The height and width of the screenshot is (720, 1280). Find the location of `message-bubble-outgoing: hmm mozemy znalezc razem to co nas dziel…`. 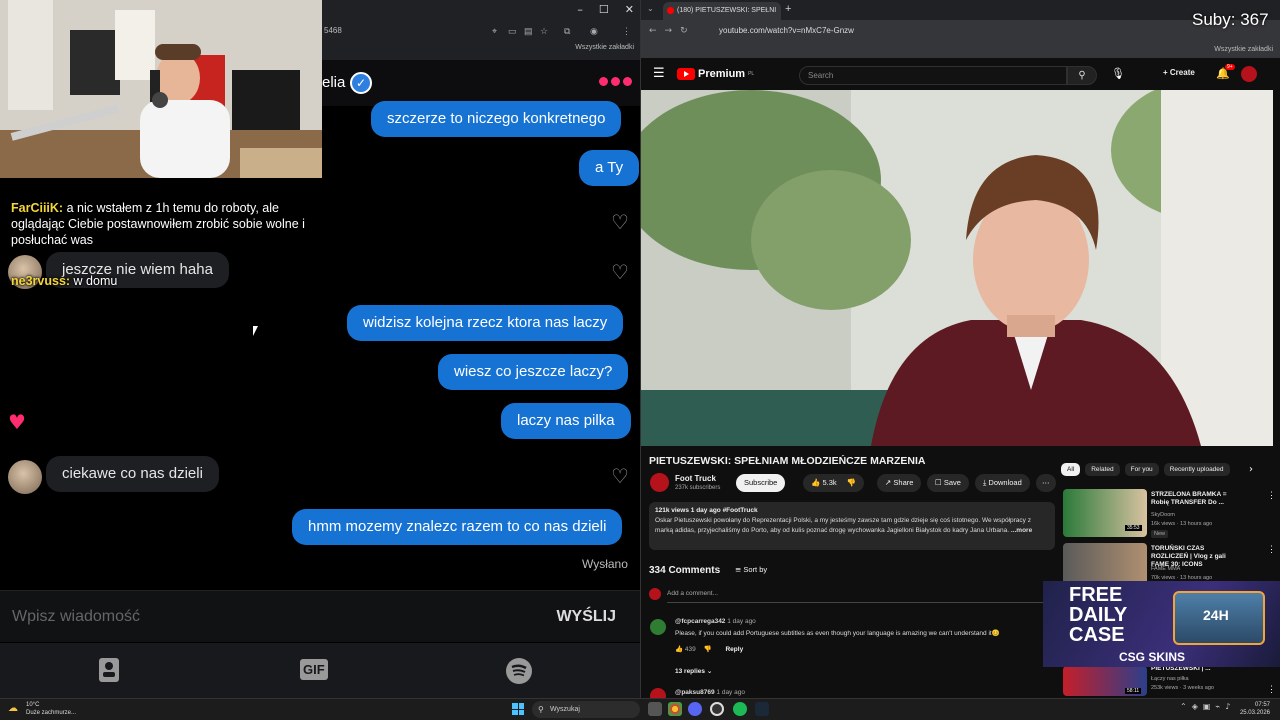

message-bubble-outgoing: hmm mozemy znalezc razem to co nas dziel… is located at coordinates (457, 527).